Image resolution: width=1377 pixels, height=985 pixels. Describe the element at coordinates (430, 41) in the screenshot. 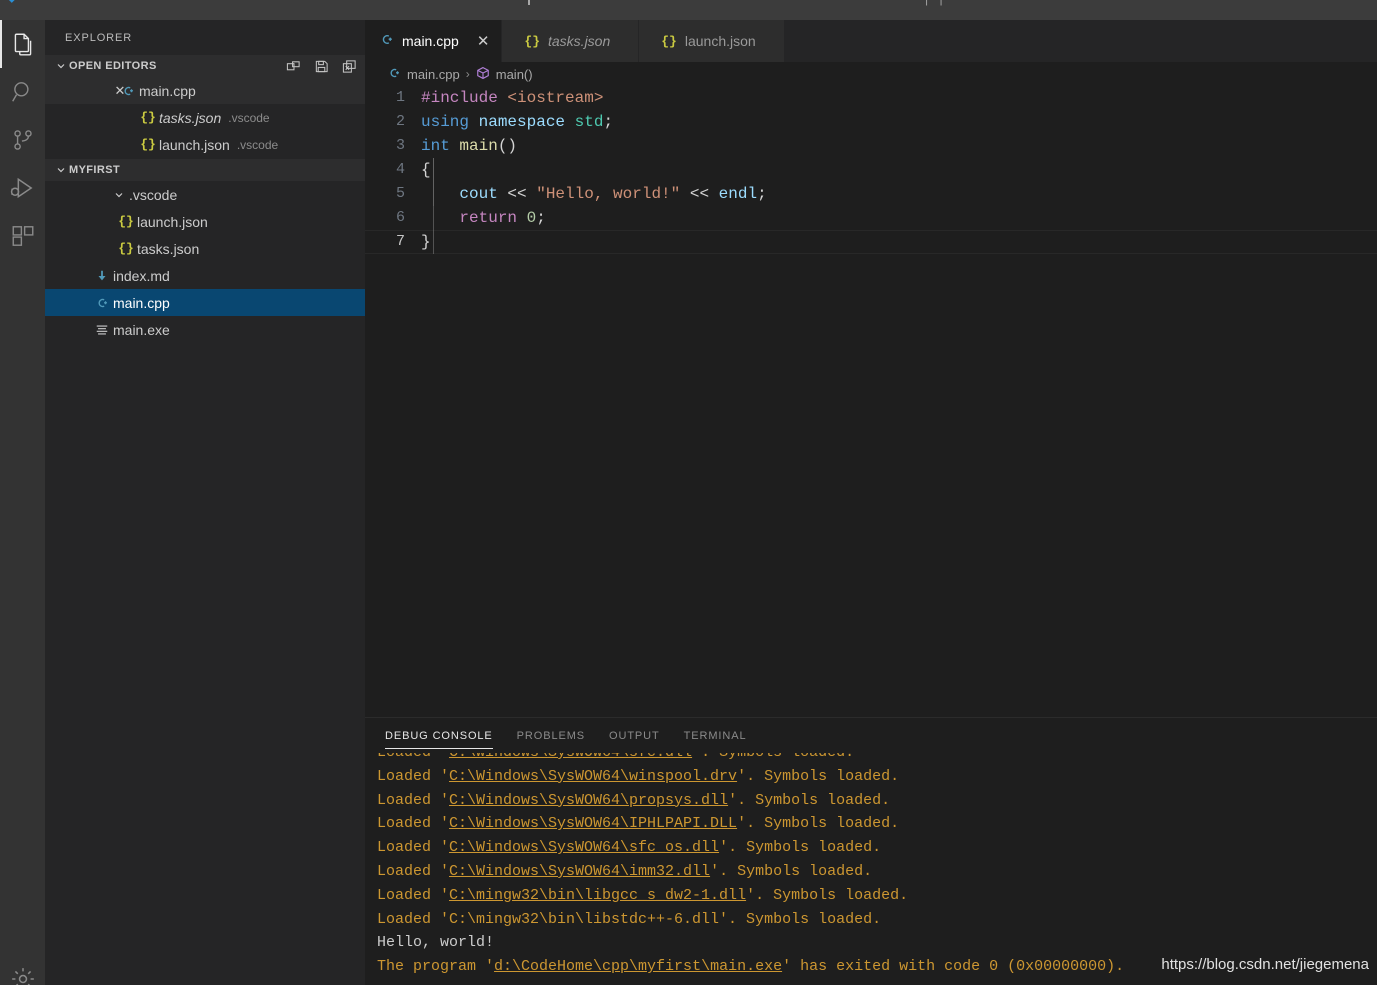

I see `tab-label: main.cpp` at that location.